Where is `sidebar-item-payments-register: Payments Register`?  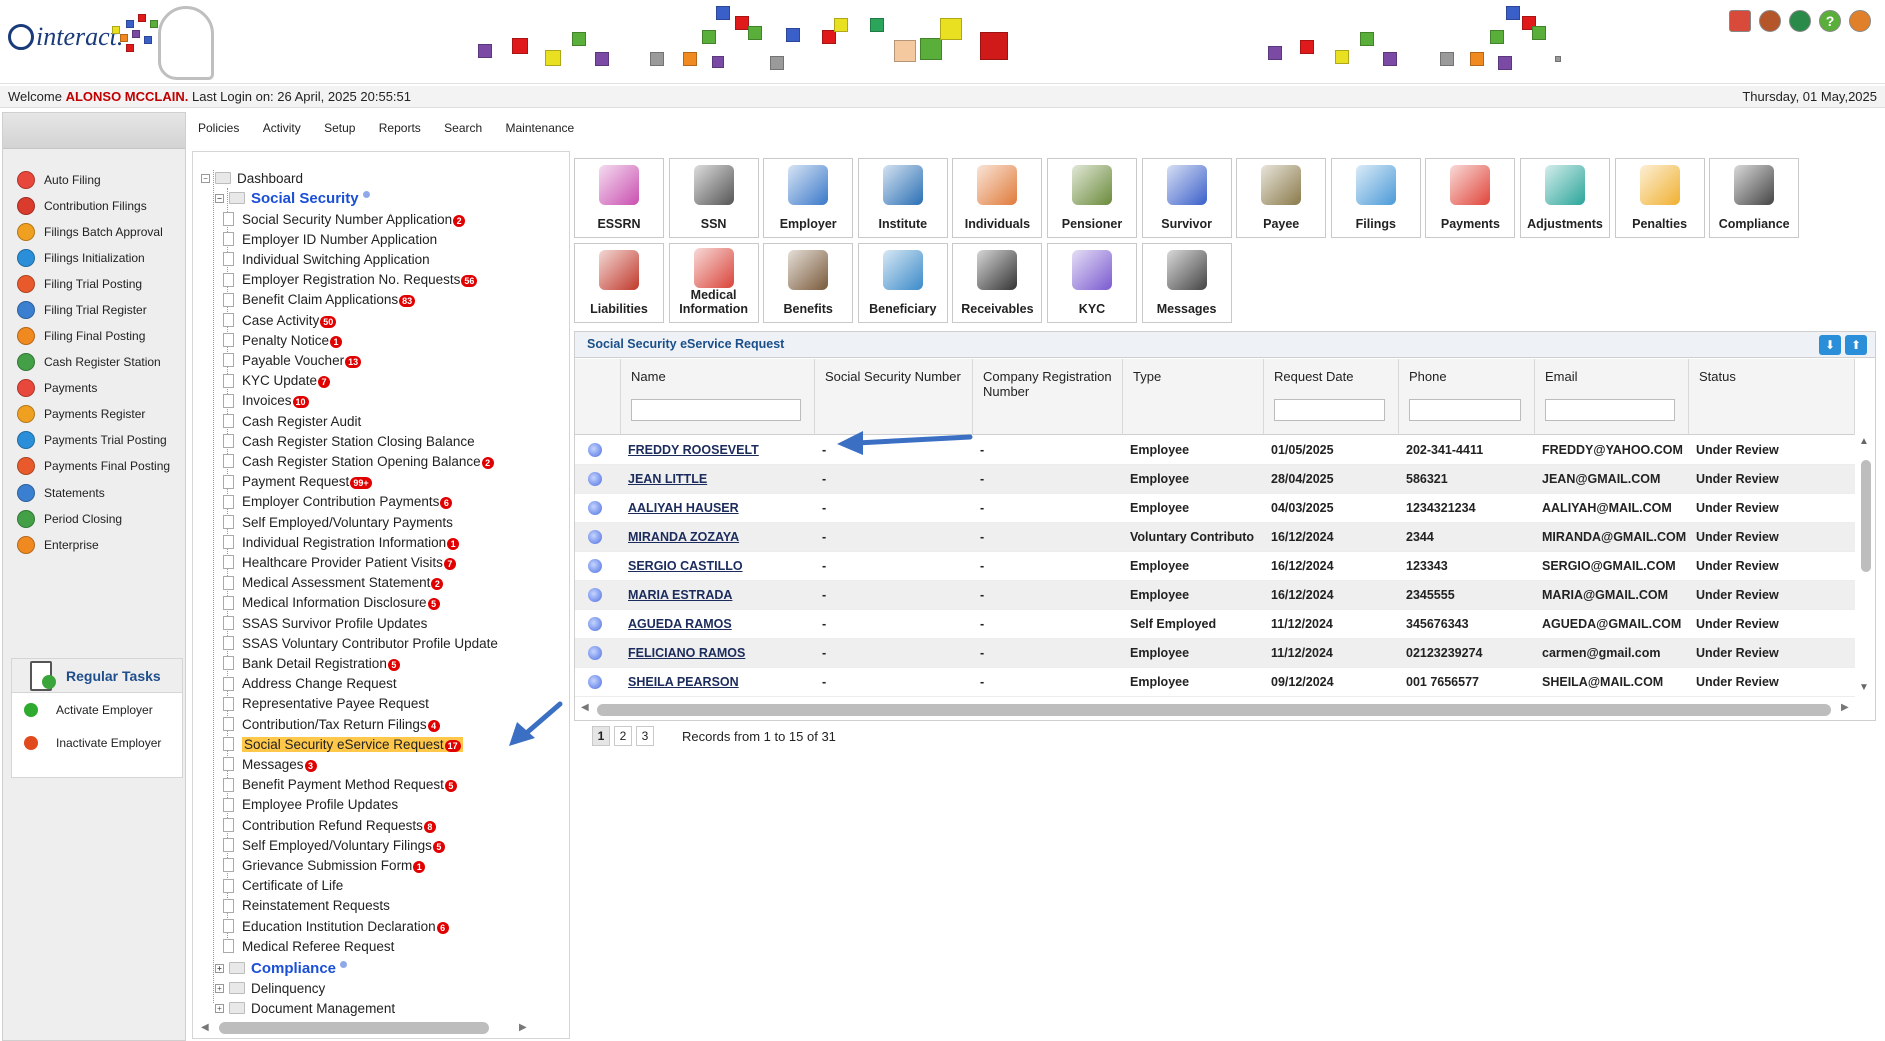 sidebar-item-payments-register: Payments Register is located at coordinates (81, 414).